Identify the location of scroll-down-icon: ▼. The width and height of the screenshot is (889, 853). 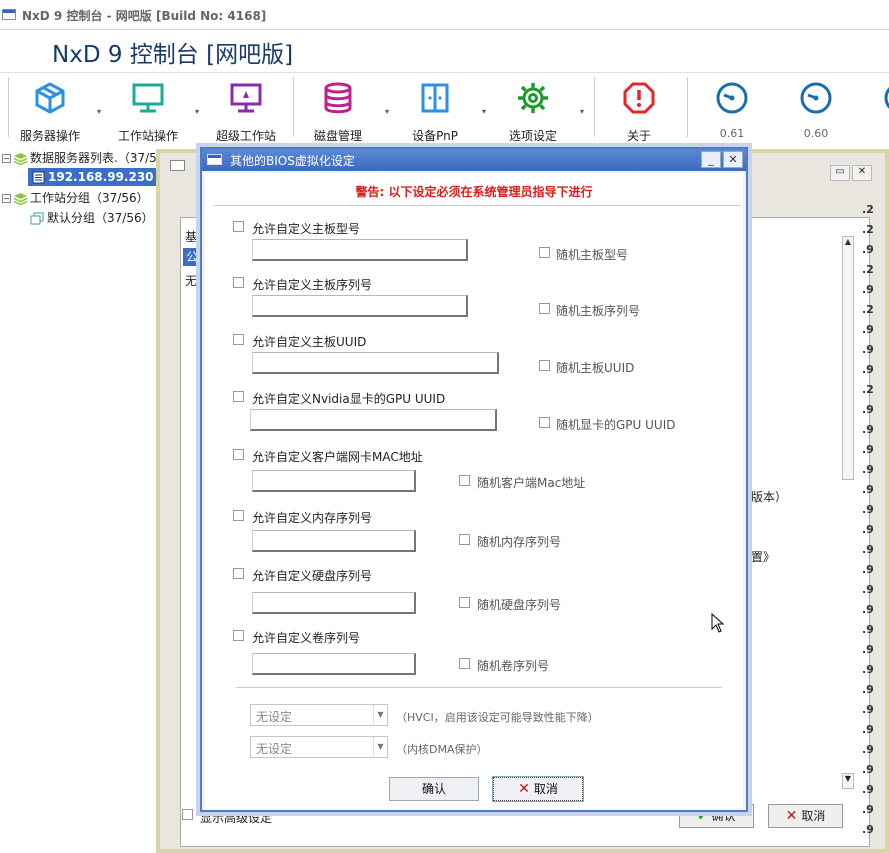
(848, 781).